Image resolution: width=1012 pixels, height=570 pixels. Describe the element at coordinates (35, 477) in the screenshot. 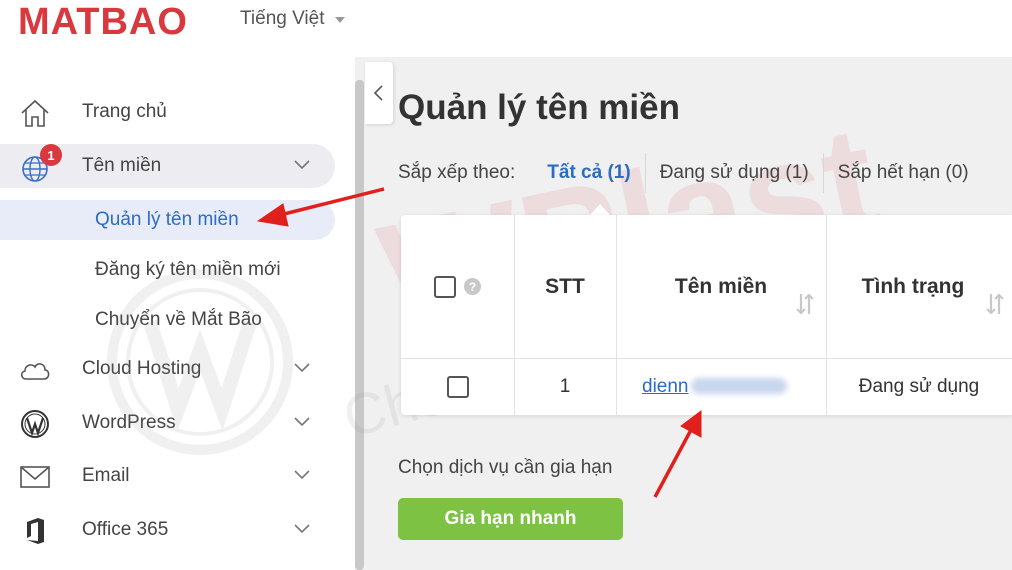

I see `envelope-icon` at that location.